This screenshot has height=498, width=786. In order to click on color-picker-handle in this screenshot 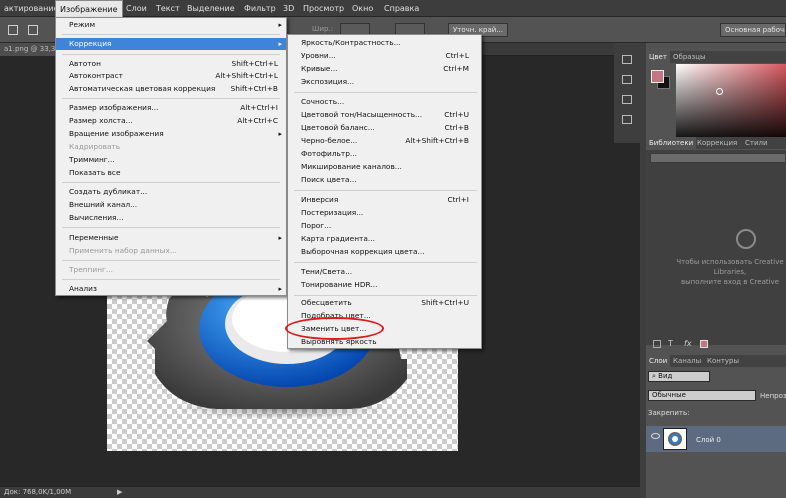, I will do `click(719, 91)`.